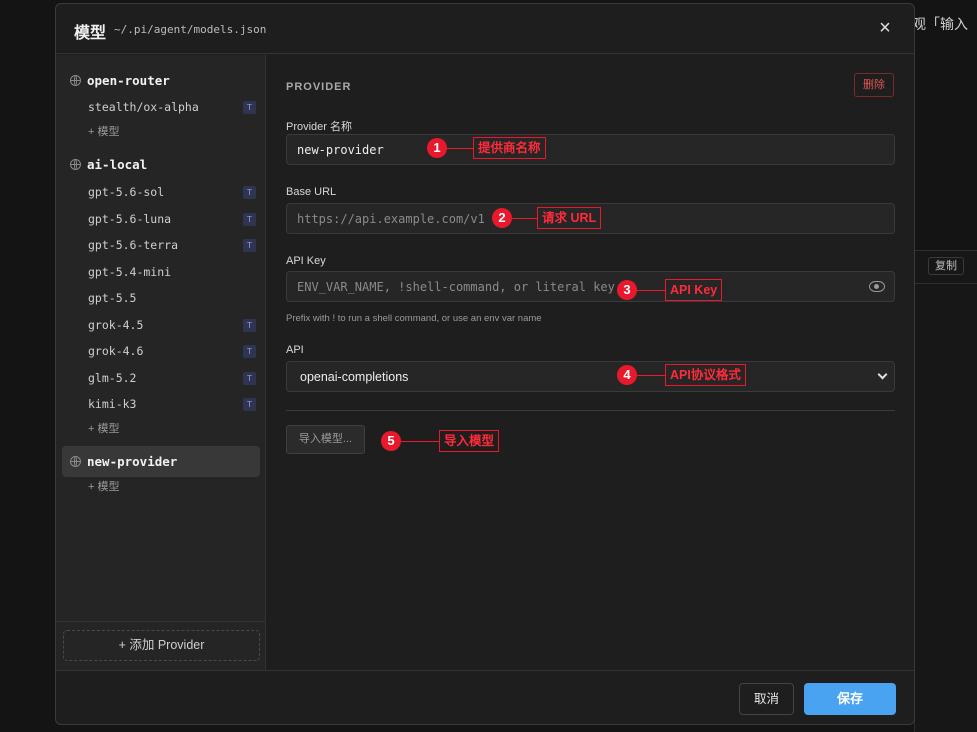 Image resolution: width=977 pixels, height=732 pixels. What do you see at coordinates (705, 375) in the screenshot?
I see `annotation-label: API协议格式` at bounding box center [705, 375].